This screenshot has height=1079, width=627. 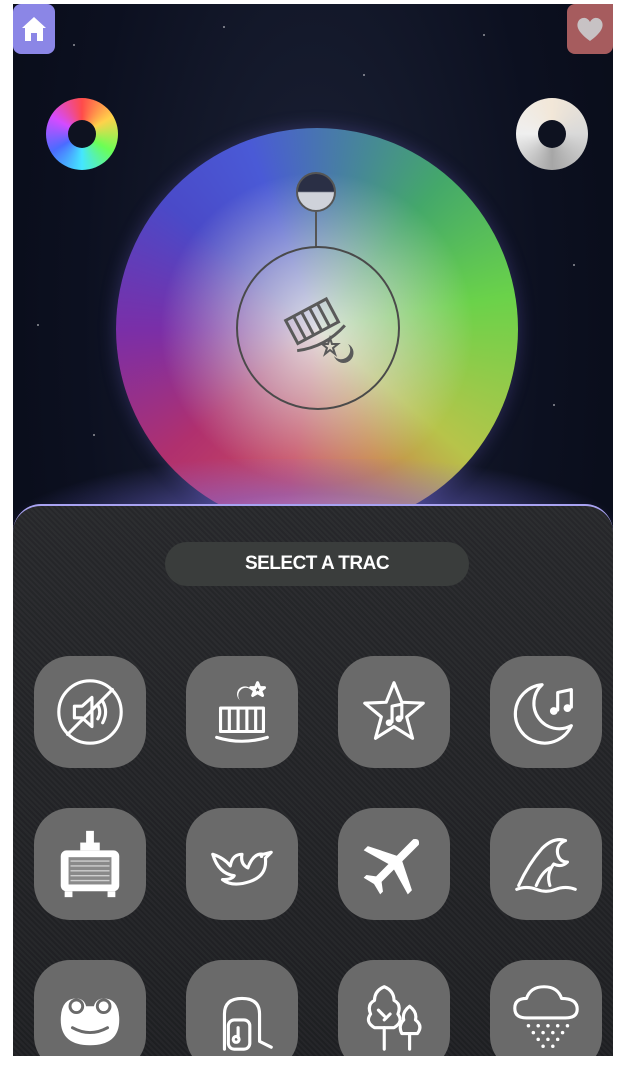 I want to click on home-button, so click(x=34, y=29).